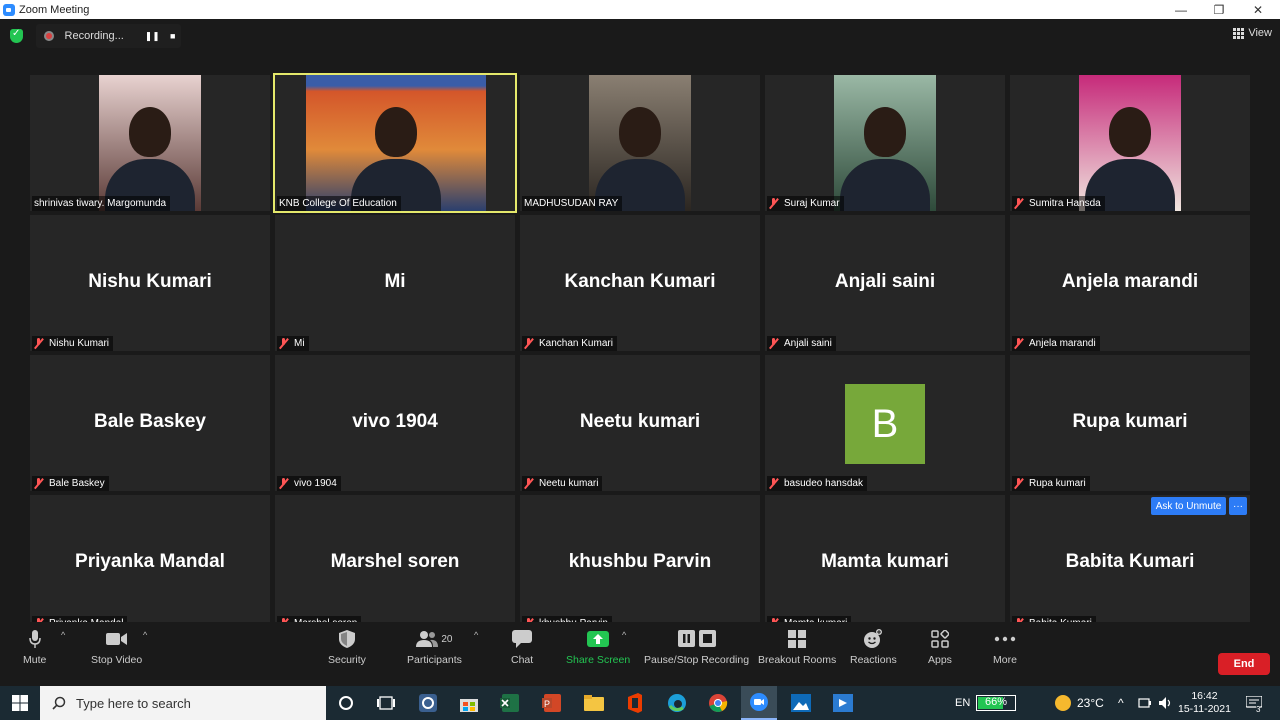  I want to click on chat-button: Chat, so click(522, 647).